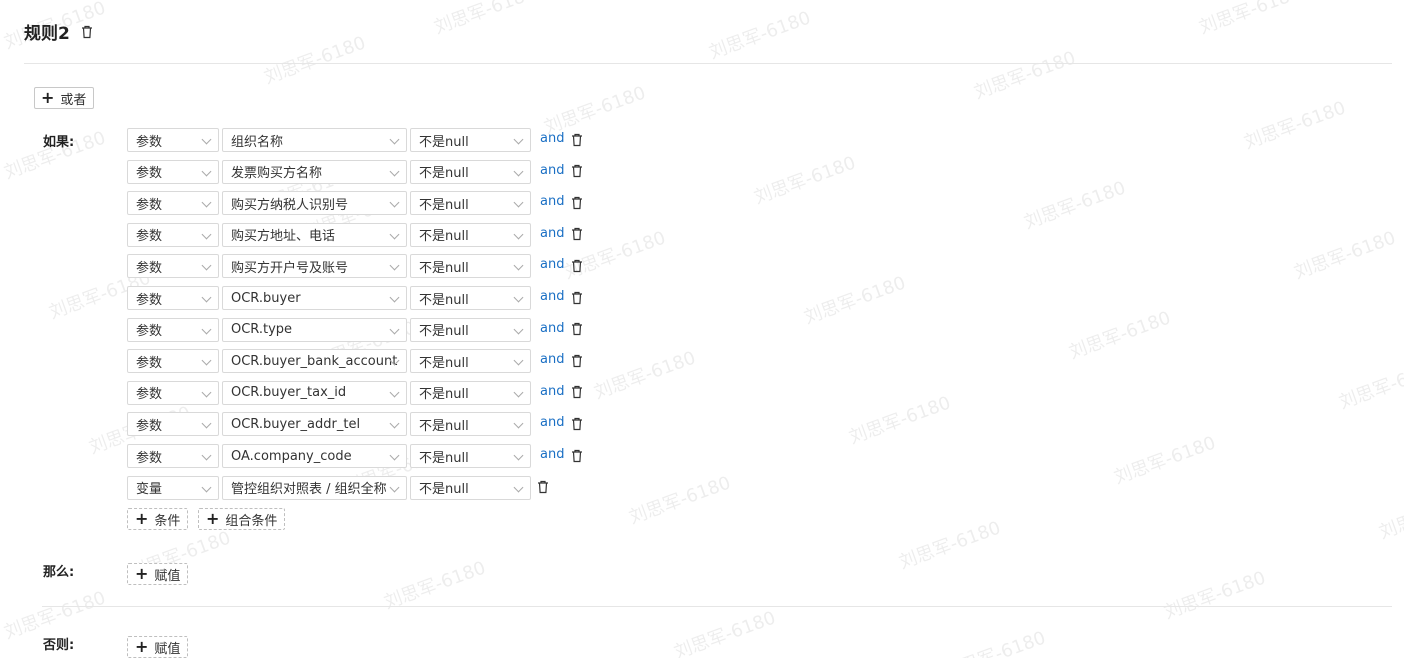 Image resolution: width=1404 pixels, height=658 pixels. I want to click on field-select-value: OA.company_code, so click(291, 456).